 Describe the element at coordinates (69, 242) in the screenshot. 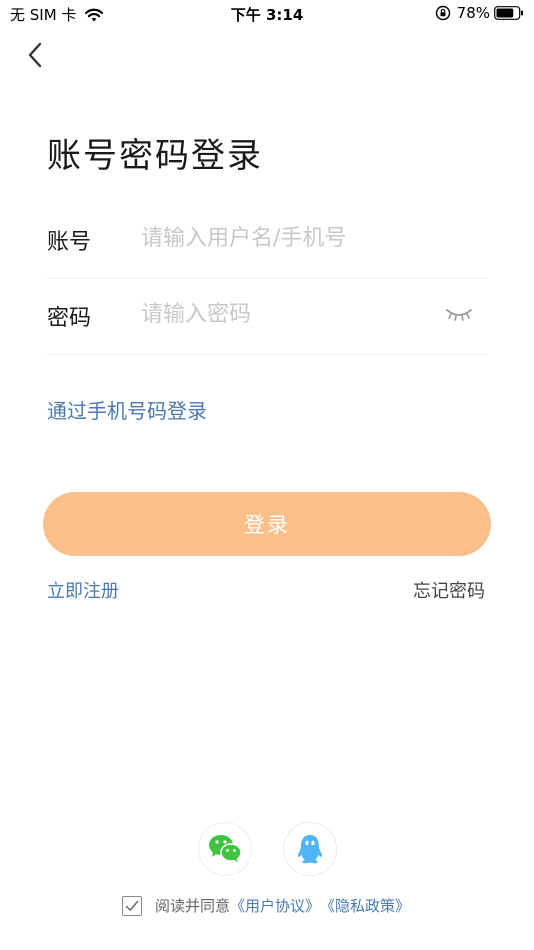

I see `account-label: 账号` at that location.